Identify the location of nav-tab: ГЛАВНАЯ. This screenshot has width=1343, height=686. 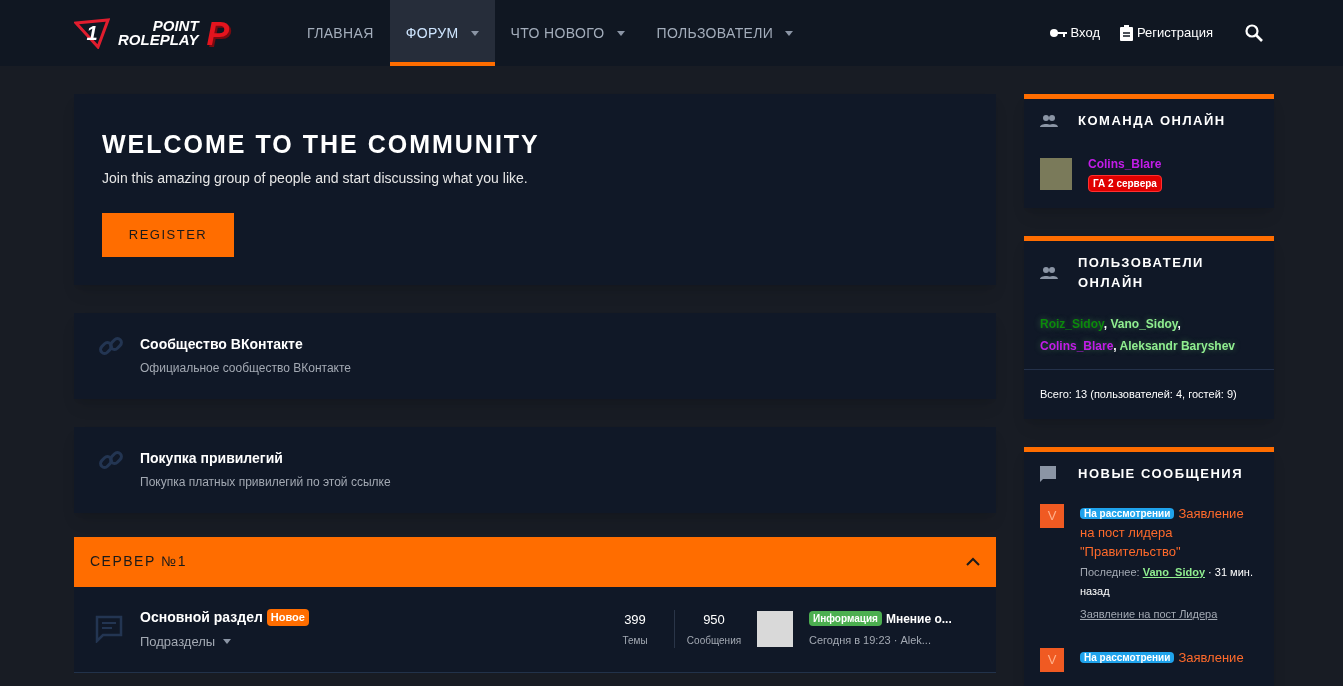
(340, 33).